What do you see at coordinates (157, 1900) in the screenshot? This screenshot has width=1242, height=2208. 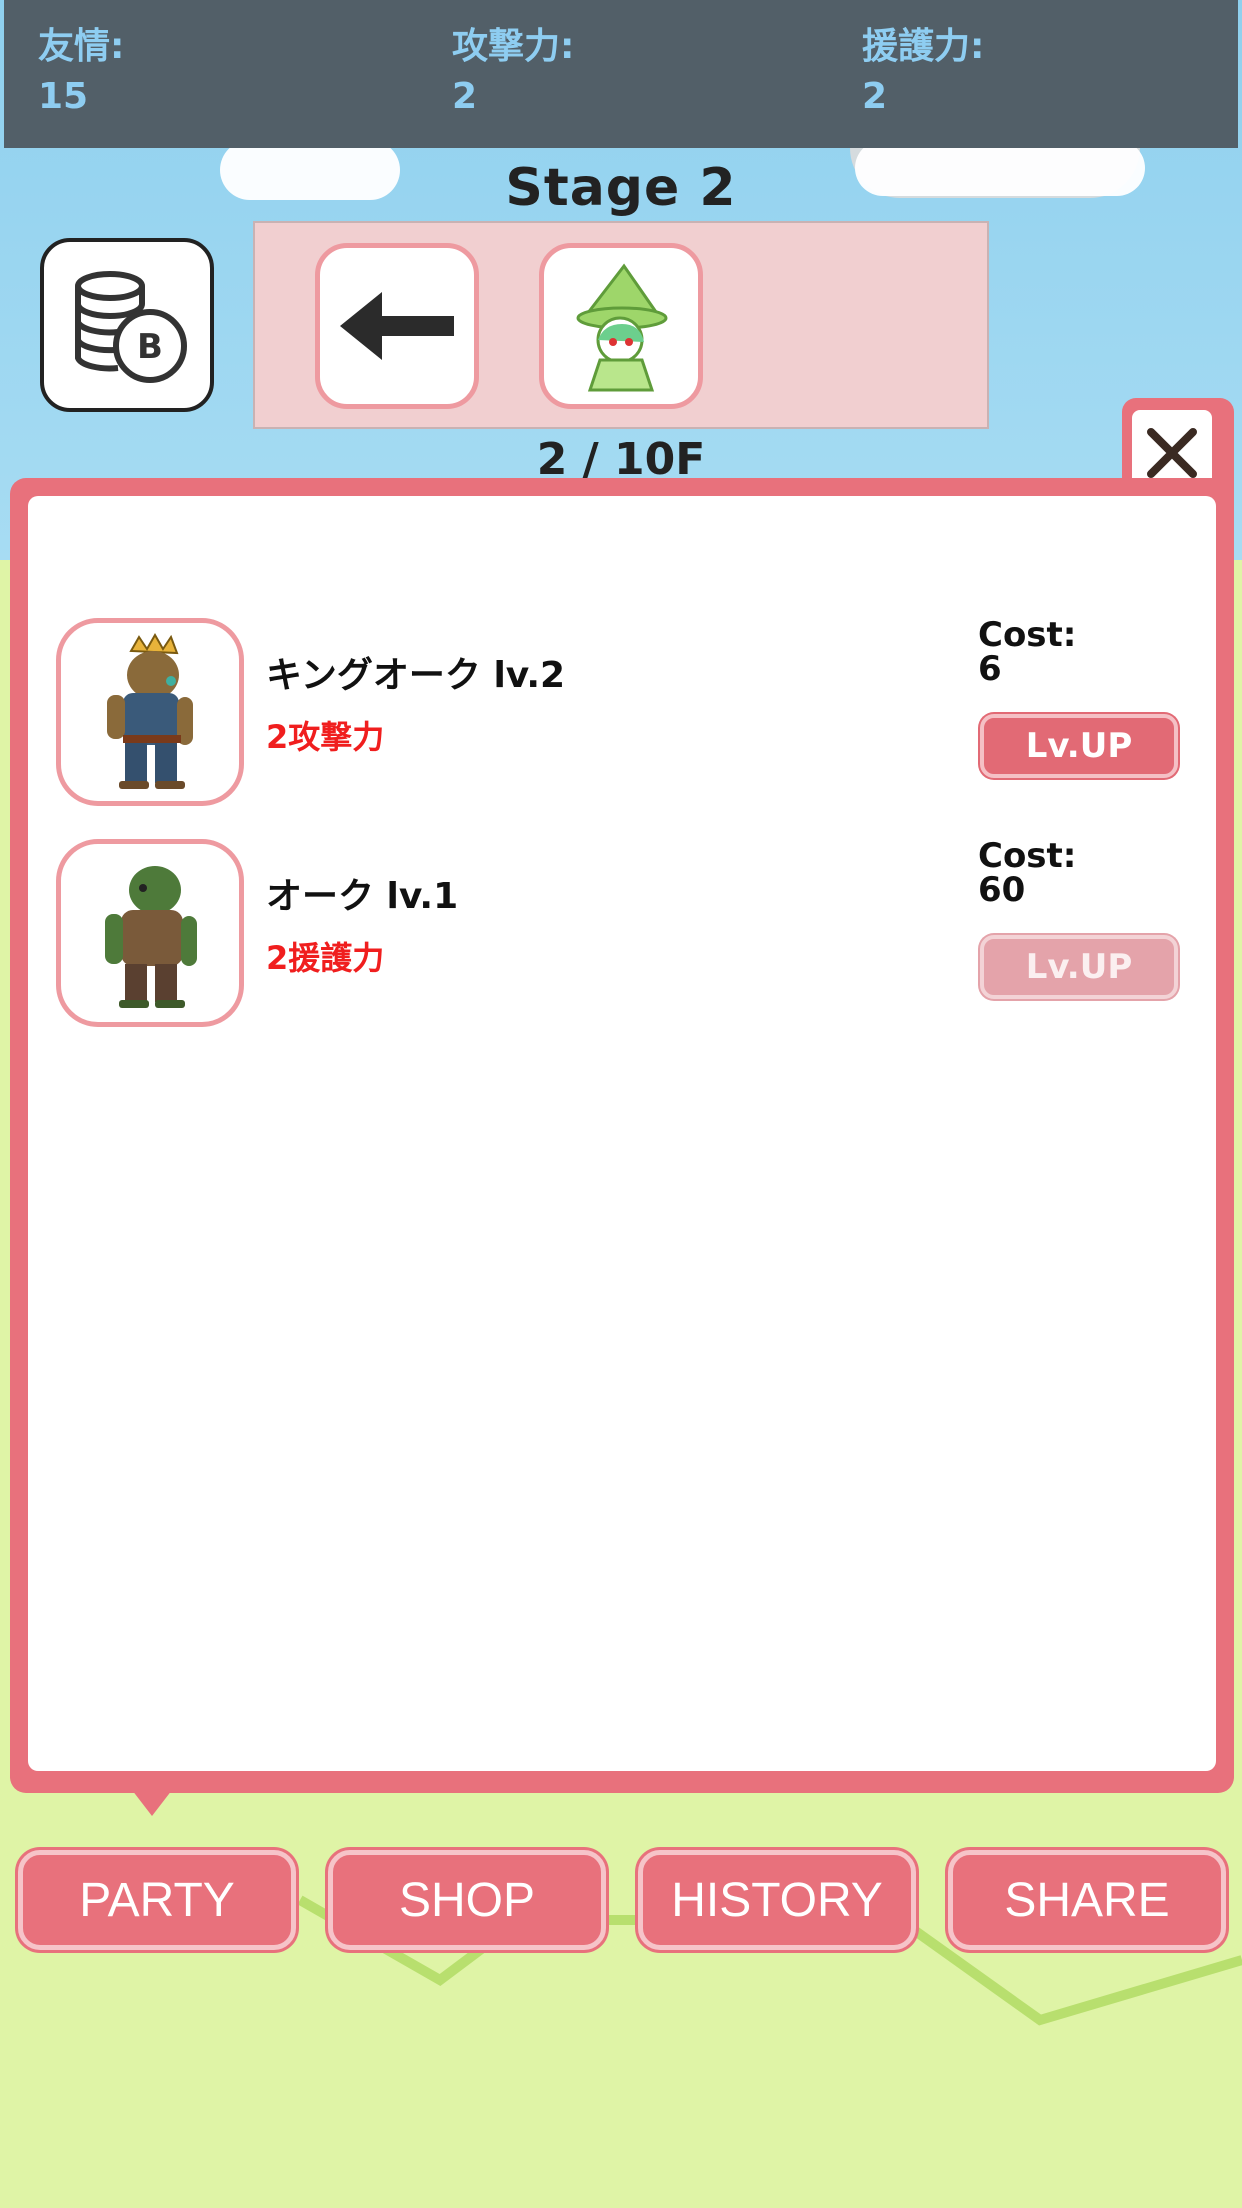 I see `tab-party: PARTY` at bounding box center [157, 1900].